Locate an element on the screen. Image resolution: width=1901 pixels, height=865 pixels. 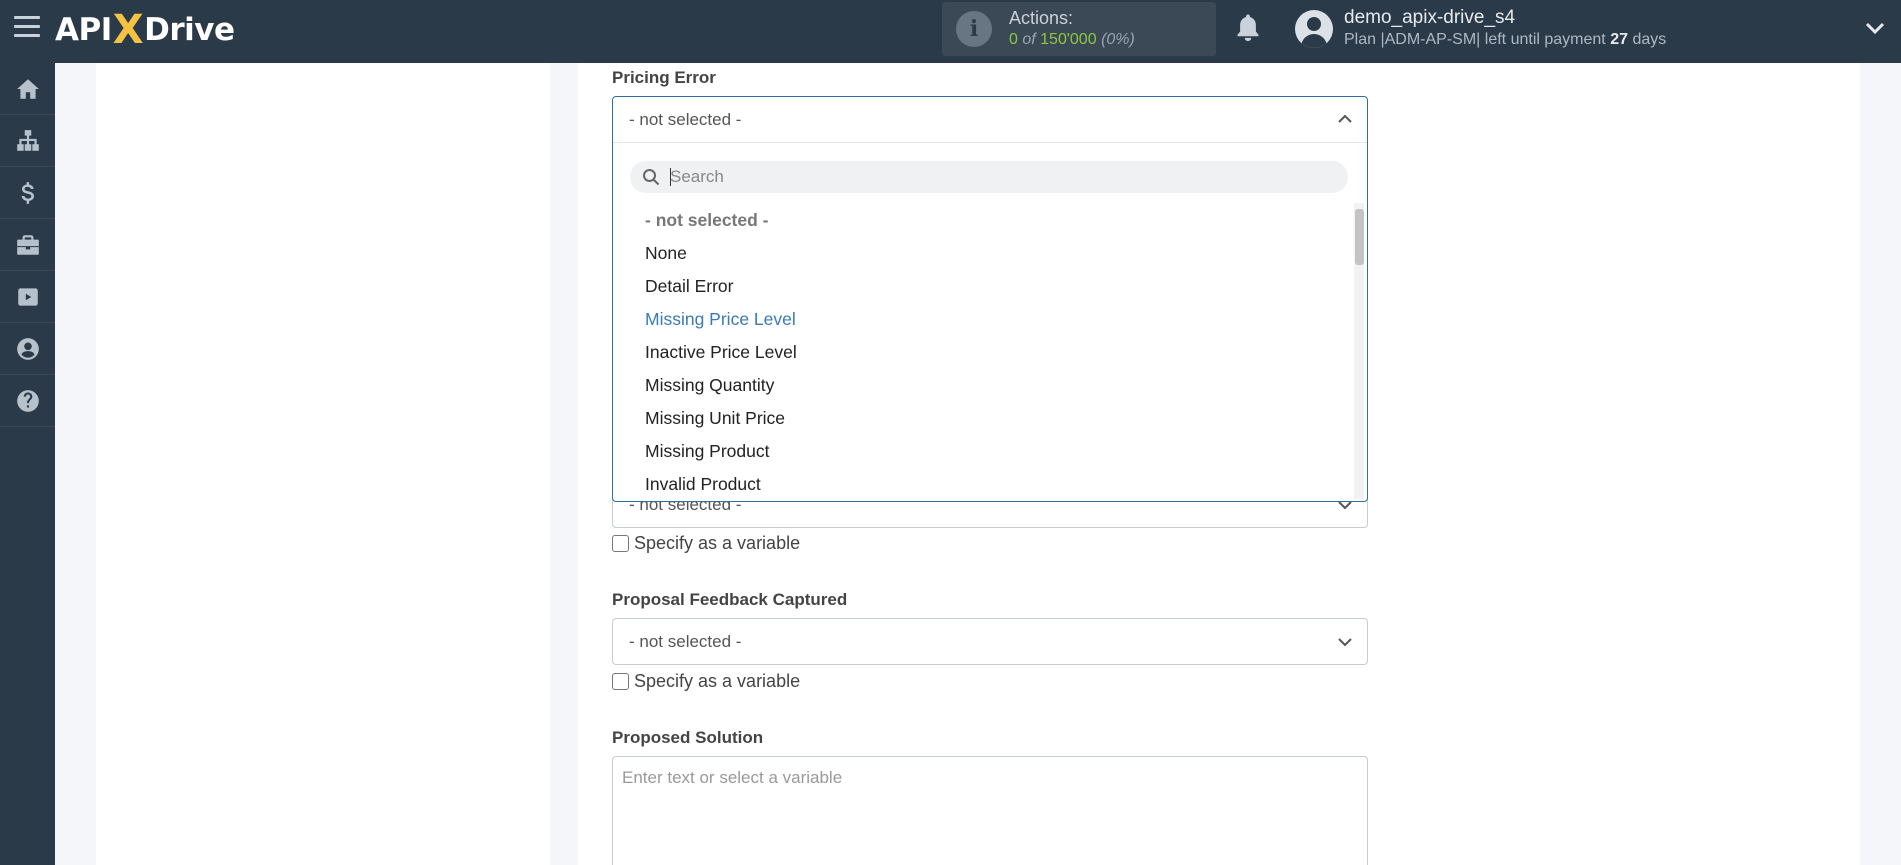
sitemap-icon is located at coordinates (27, 140).